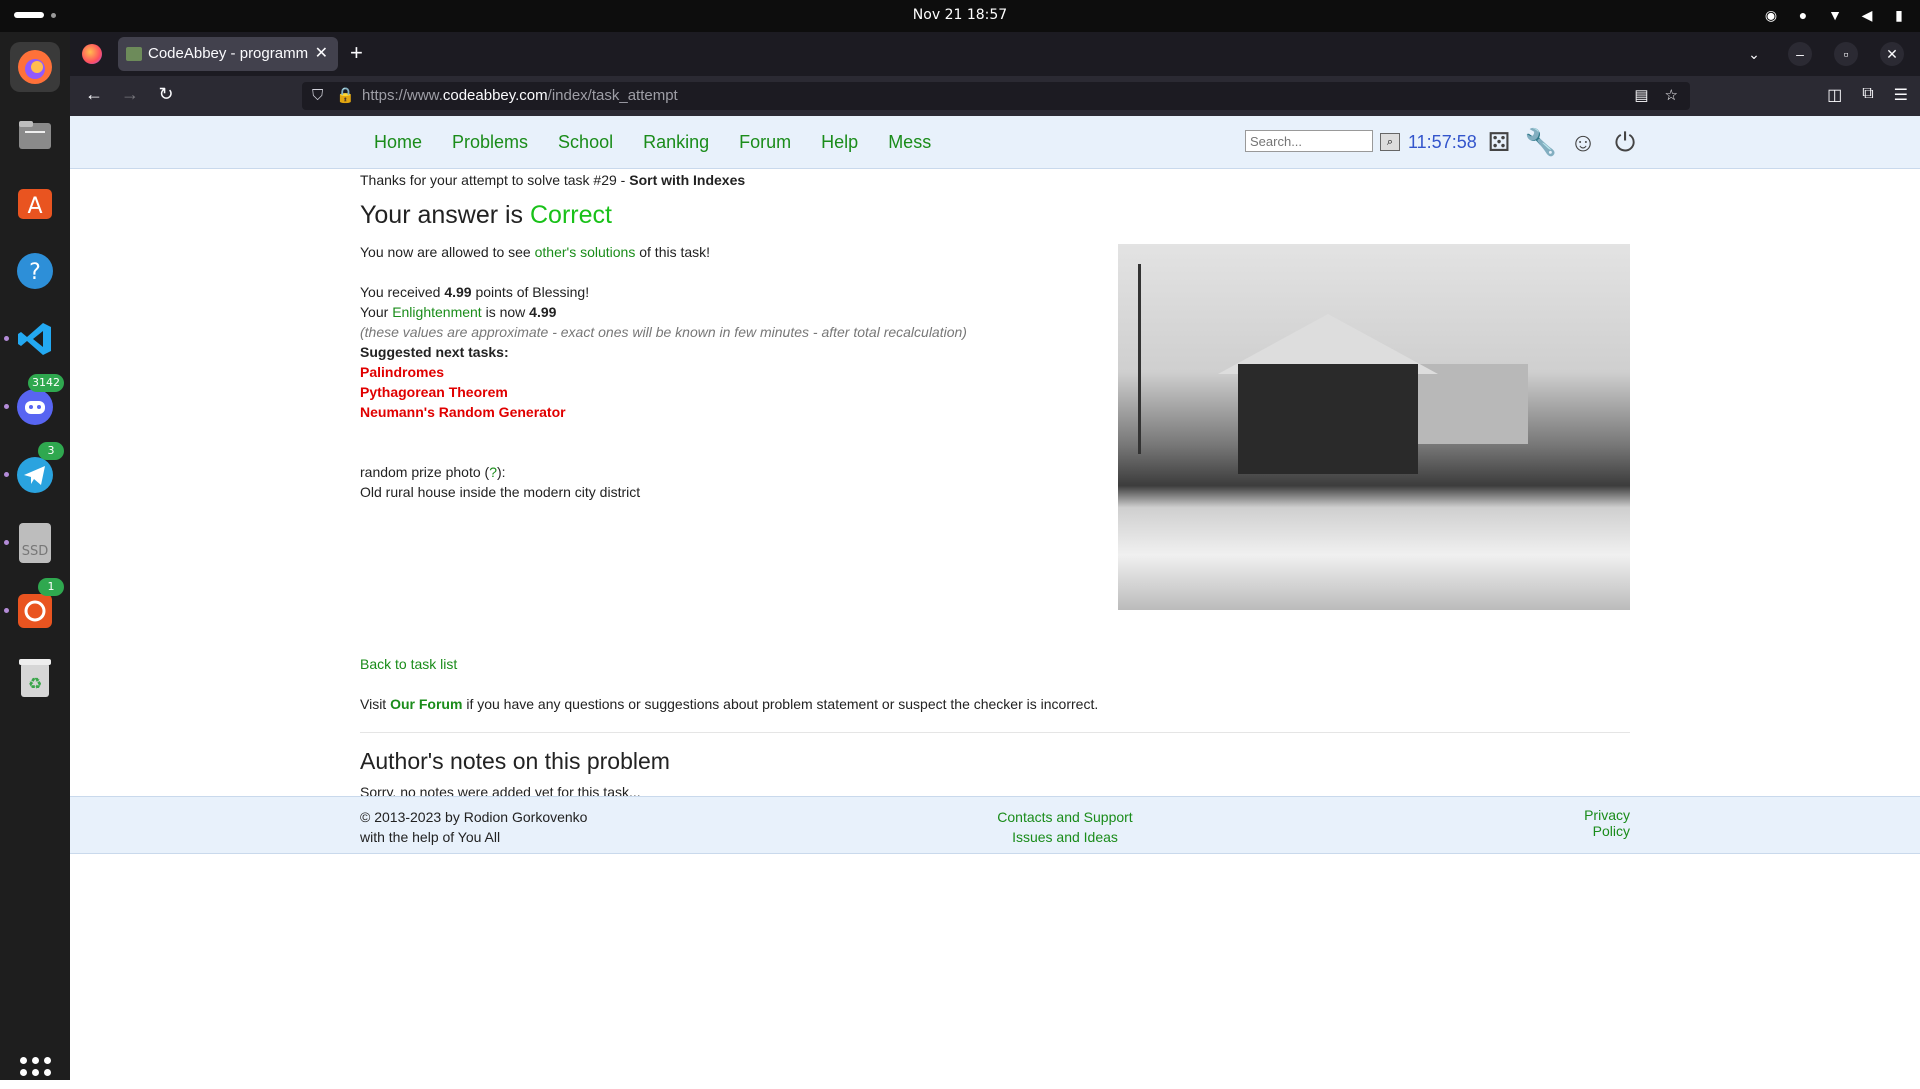 The image size is (1920, 1089). What do you see at coordinates (1754, 54) in the screenshot?
I see `list-tabs-icon: ⌄` at bounding box center [1754, 54].